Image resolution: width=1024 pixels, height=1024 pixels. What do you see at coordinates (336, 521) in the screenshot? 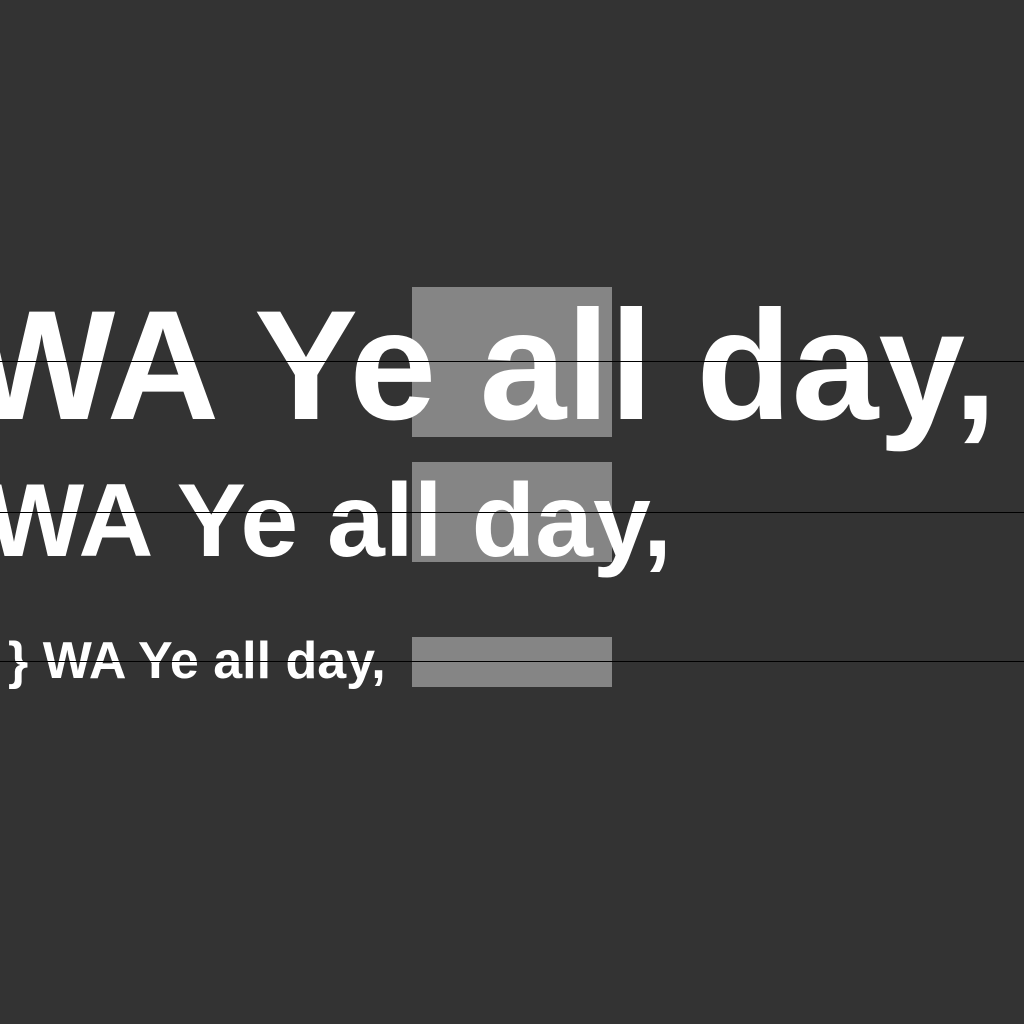
I see `sample-text-medium: WA Ye all day,` at bounding box center [336, 521].